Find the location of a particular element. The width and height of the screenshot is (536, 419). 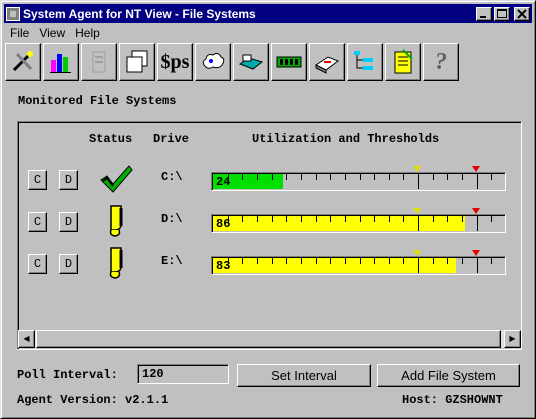

add-file-system-button: Add File System is located at coordinates (448, 375).